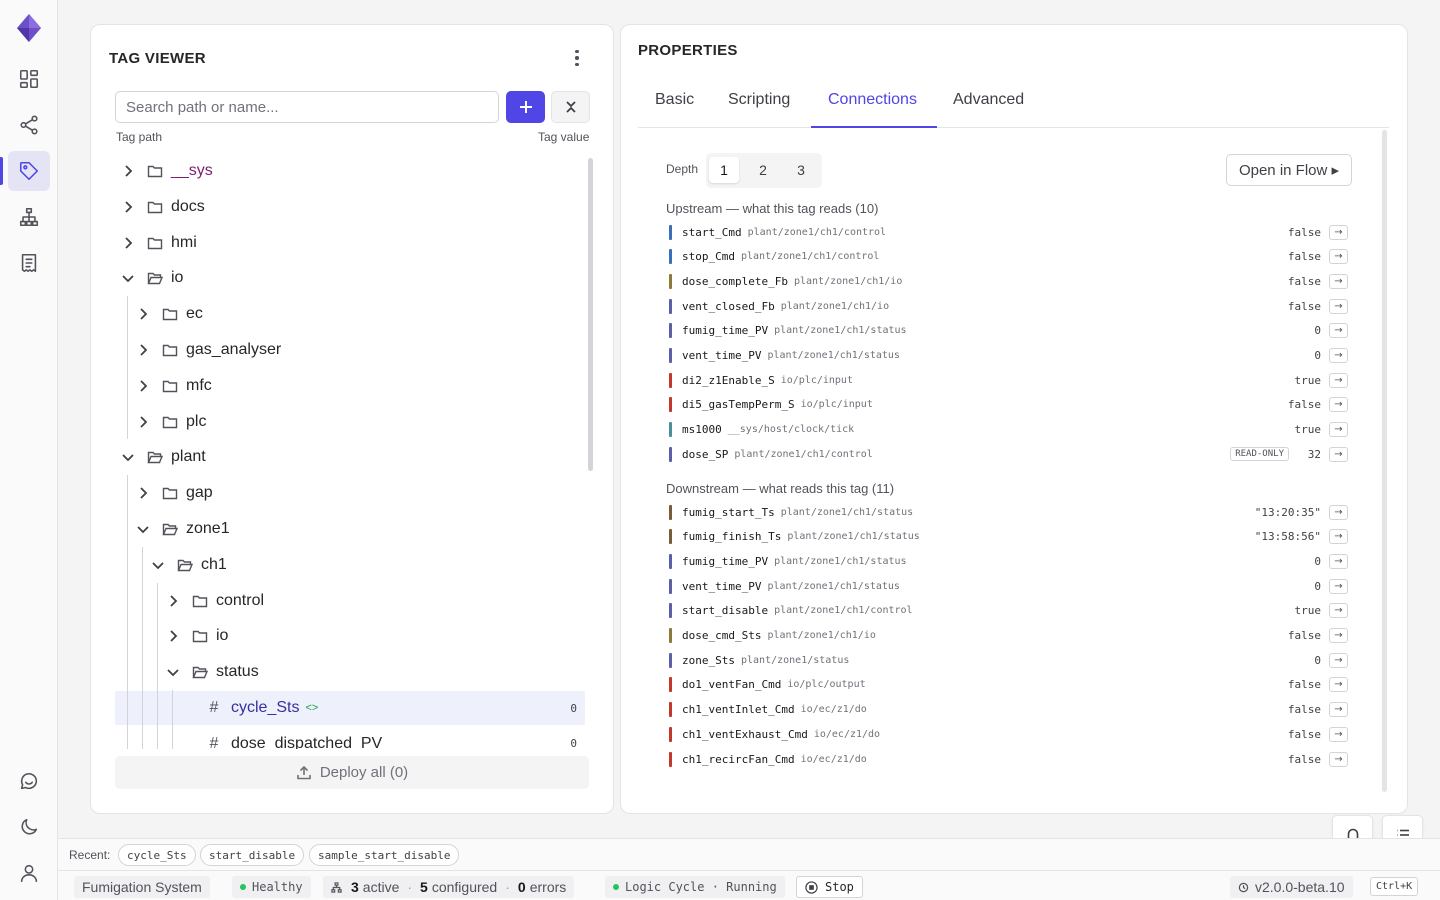 This screenshot has height=900, width=1440. I want to click on tag-row: # cycle_Sts <> 0, so click(350, 708).